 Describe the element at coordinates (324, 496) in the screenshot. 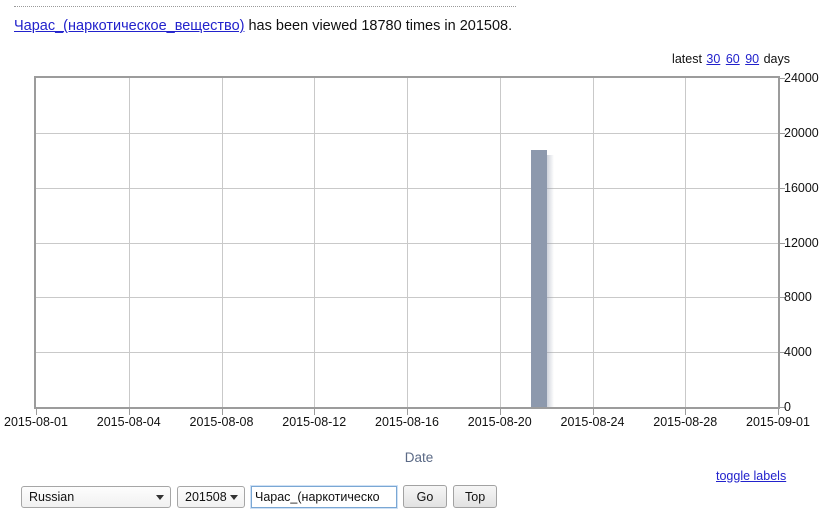

I see `page-name-input` at that location.